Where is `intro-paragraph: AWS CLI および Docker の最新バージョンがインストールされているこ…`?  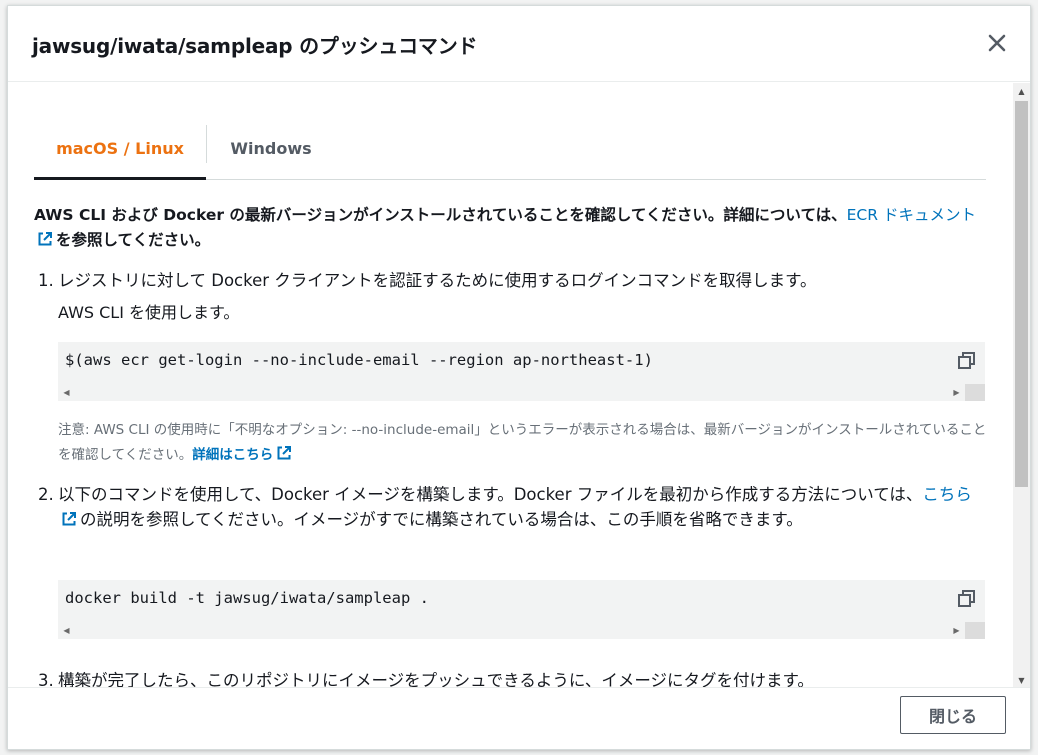
intro-paragraph: AWS CLI および Docker の最新バージョンがインストールされているこ… is located at coordinates (514, 229).